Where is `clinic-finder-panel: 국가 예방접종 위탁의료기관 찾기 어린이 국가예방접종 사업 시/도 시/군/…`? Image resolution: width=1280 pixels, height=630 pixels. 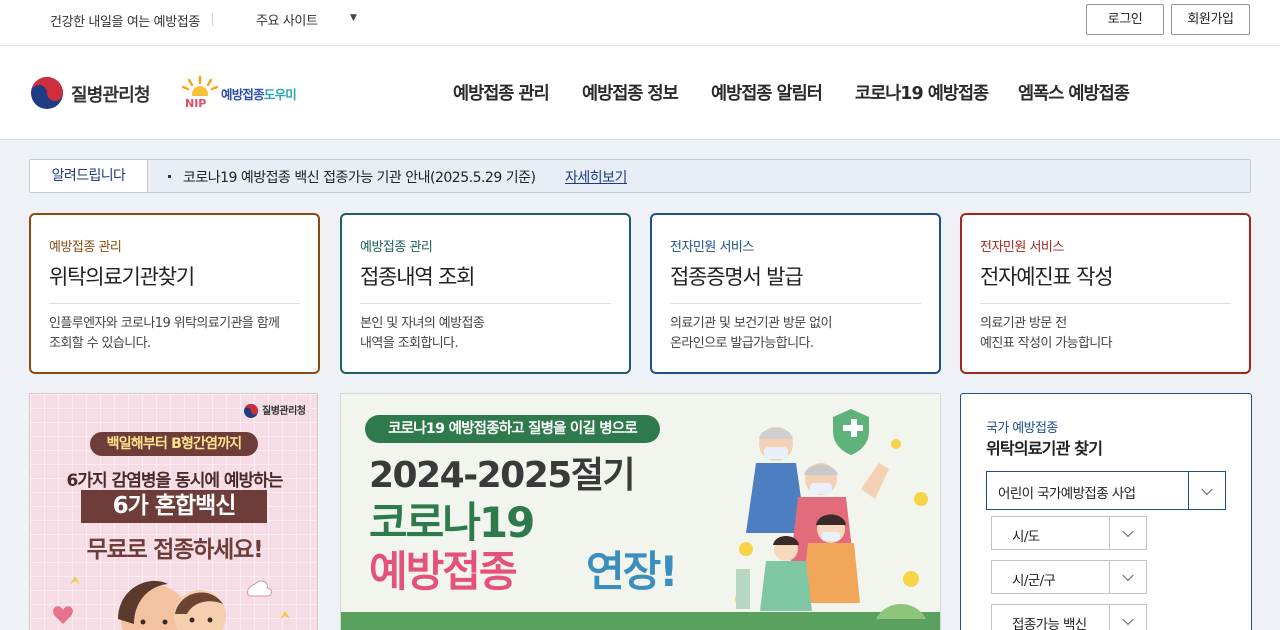
clinic-finder-panel: 국가 예방접종 위탁의료기관 찾기 어린이 국가예방접종 사업 시/도 시/군/… is located at coordinates (1106, 511).